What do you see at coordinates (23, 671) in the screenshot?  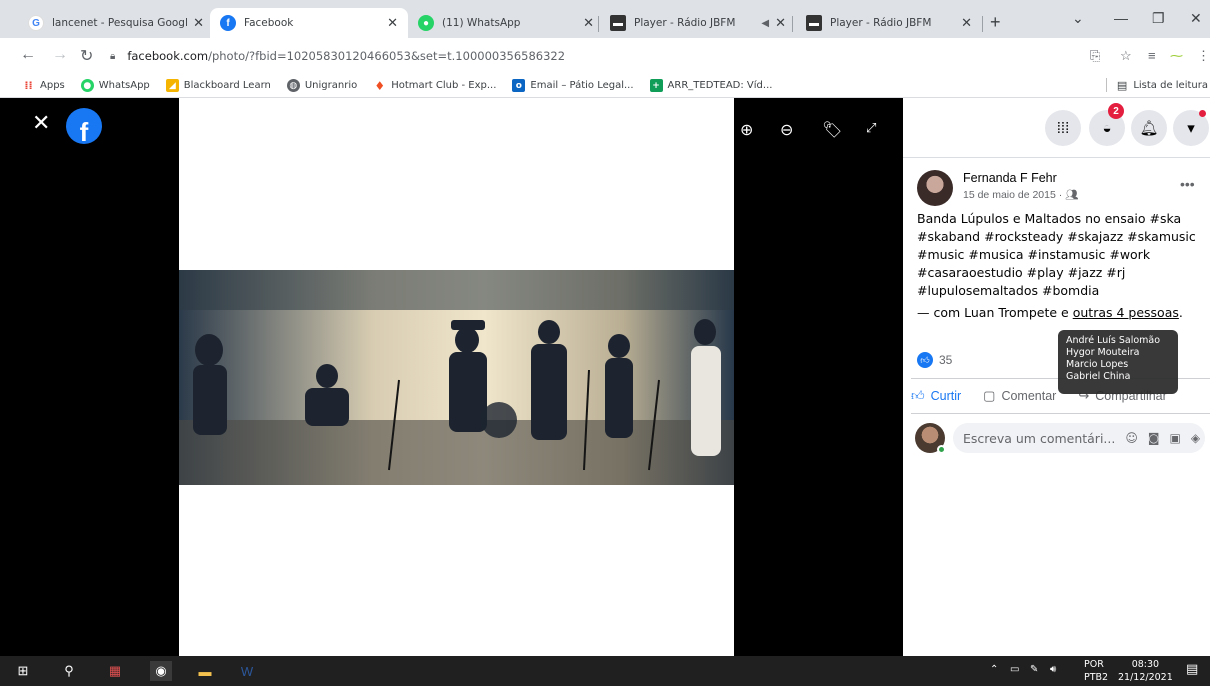 I see `windows-start-icon: ⊞` at bounding box center [23, 671].